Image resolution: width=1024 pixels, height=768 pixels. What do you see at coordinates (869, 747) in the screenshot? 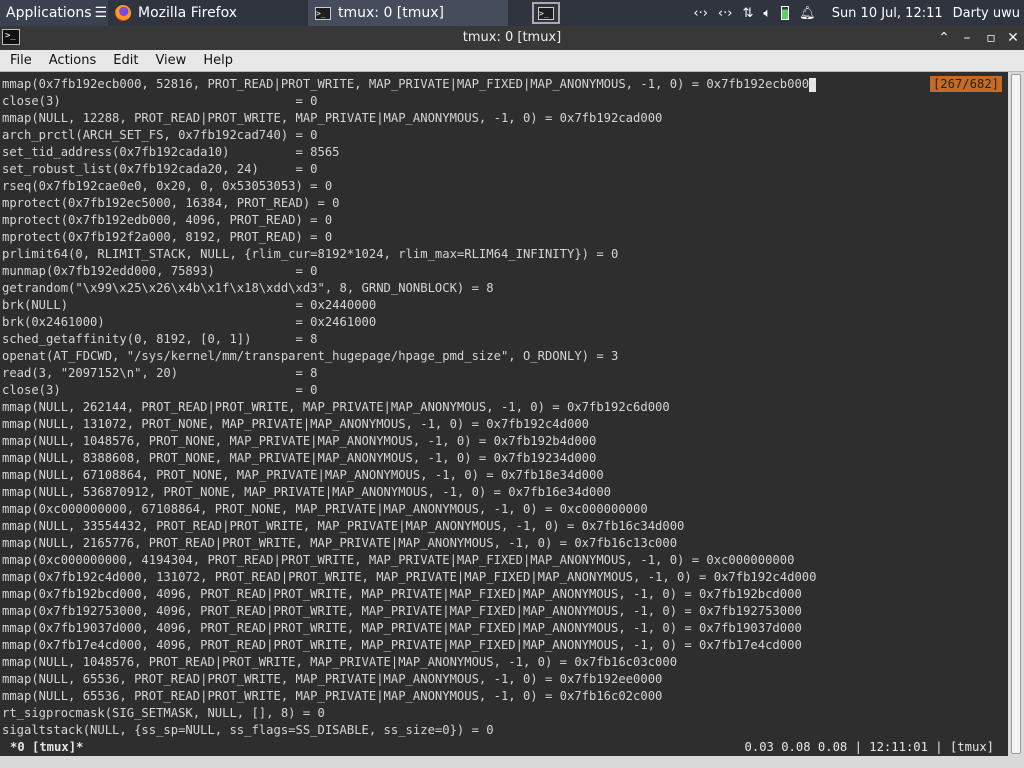
I see `tmux-status-right: 0.03 0.08 0.08 | 12:11:01 | [tmux]` at bounding box center [869, 747].